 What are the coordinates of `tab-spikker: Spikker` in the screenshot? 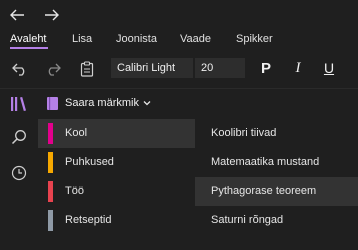 It's located at (254, 39).